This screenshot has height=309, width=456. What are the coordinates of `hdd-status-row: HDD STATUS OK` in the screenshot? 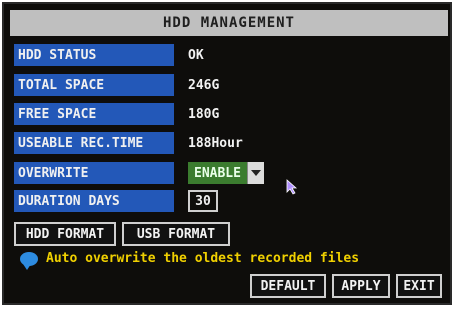 It's located at (109, 55).